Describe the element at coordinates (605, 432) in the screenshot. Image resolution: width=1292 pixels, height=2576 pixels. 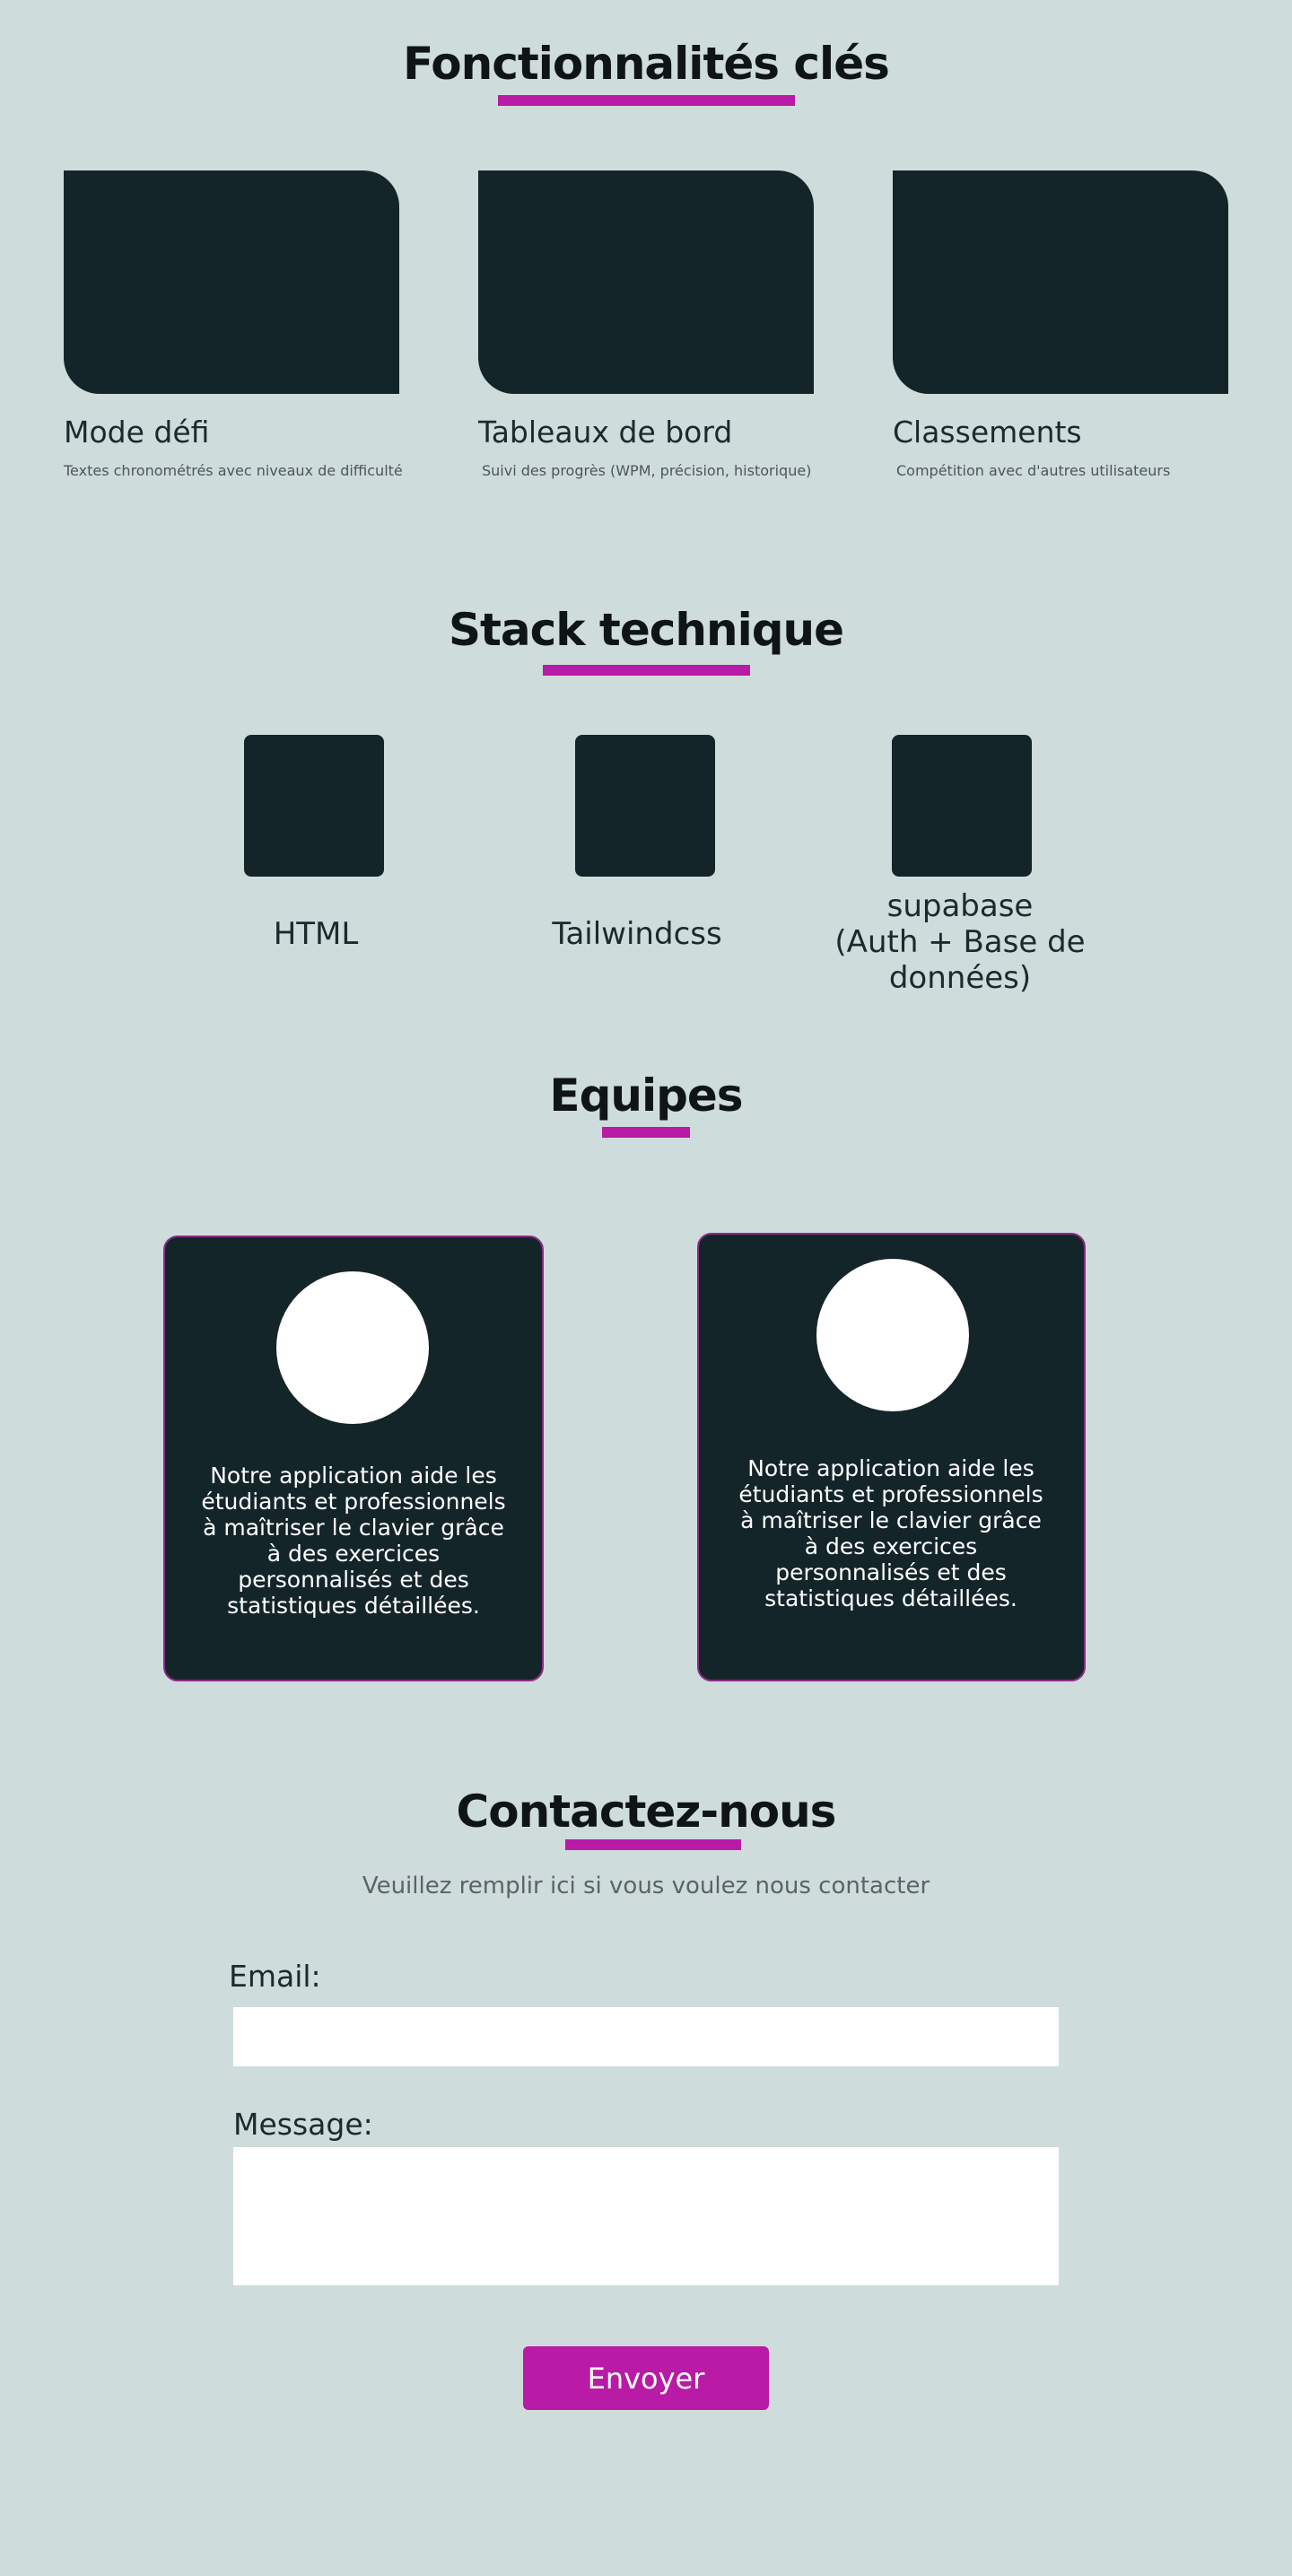
I see `feature-title: Tableaux de bord` at that location.